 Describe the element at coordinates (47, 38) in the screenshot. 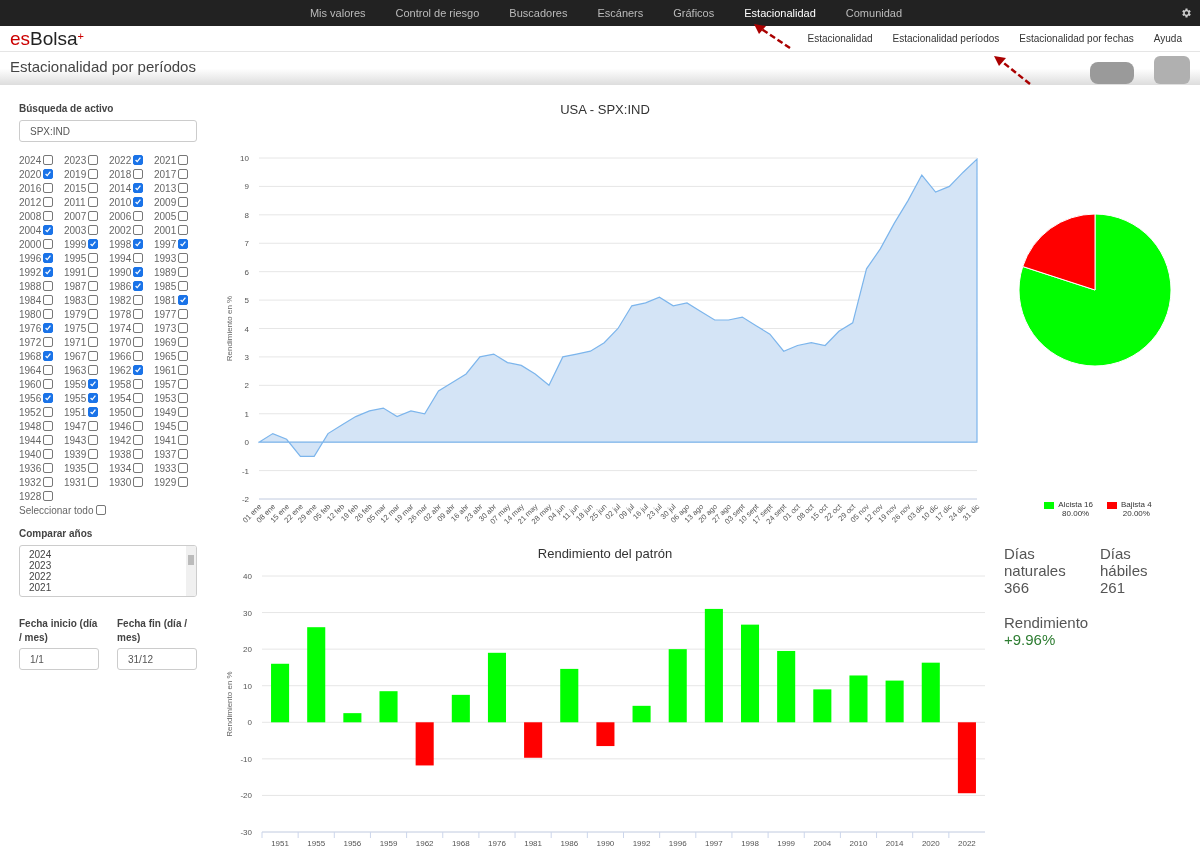

I see `logo: esBolsa$^{+}$` at that location.